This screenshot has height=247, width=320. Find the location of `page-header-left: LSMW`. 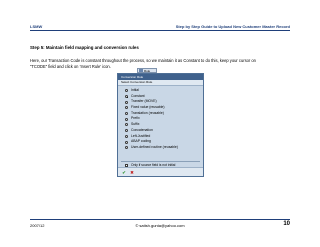

page-header-left: LSMW is located at coordinates (36, 26).